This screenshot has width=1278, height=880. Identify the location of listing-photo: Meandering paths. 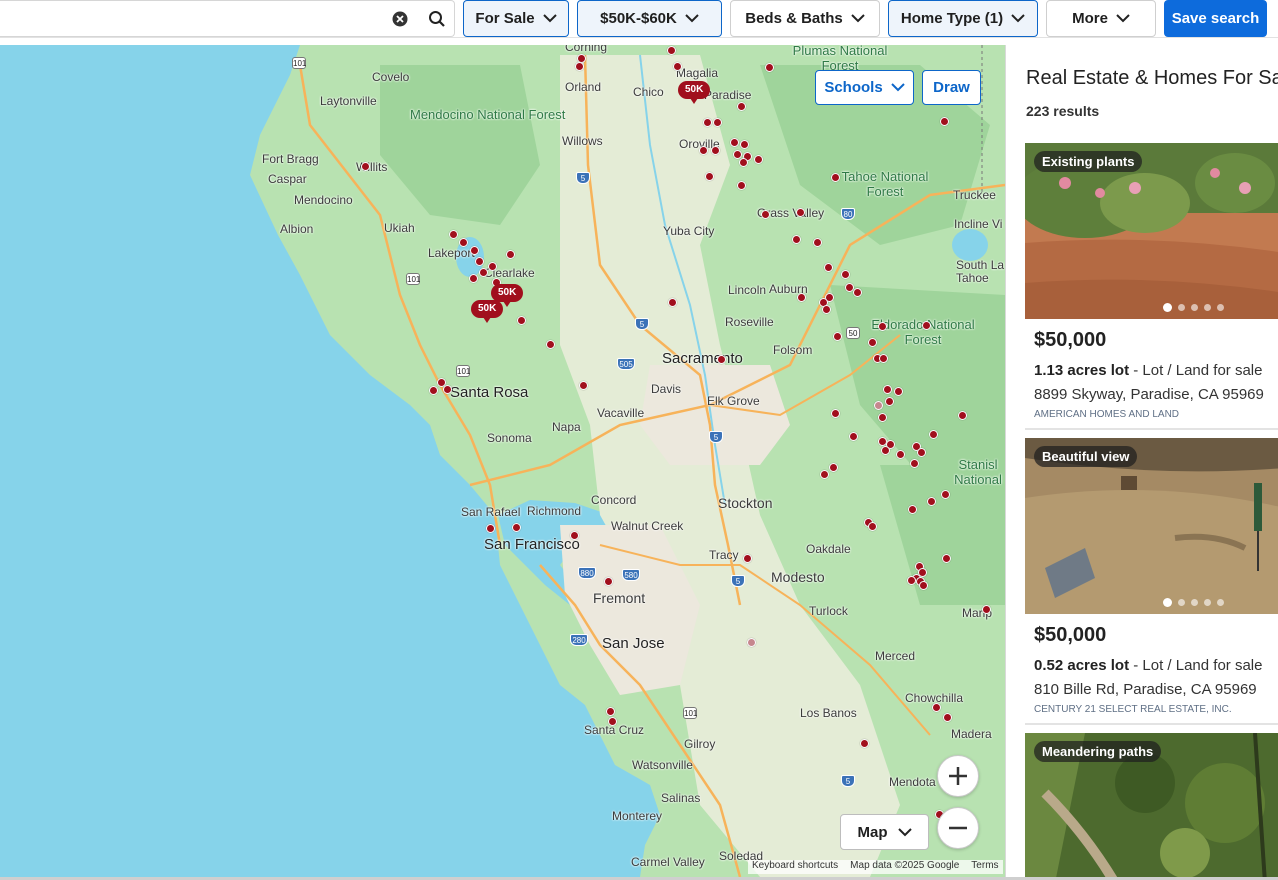
(1151, 806).